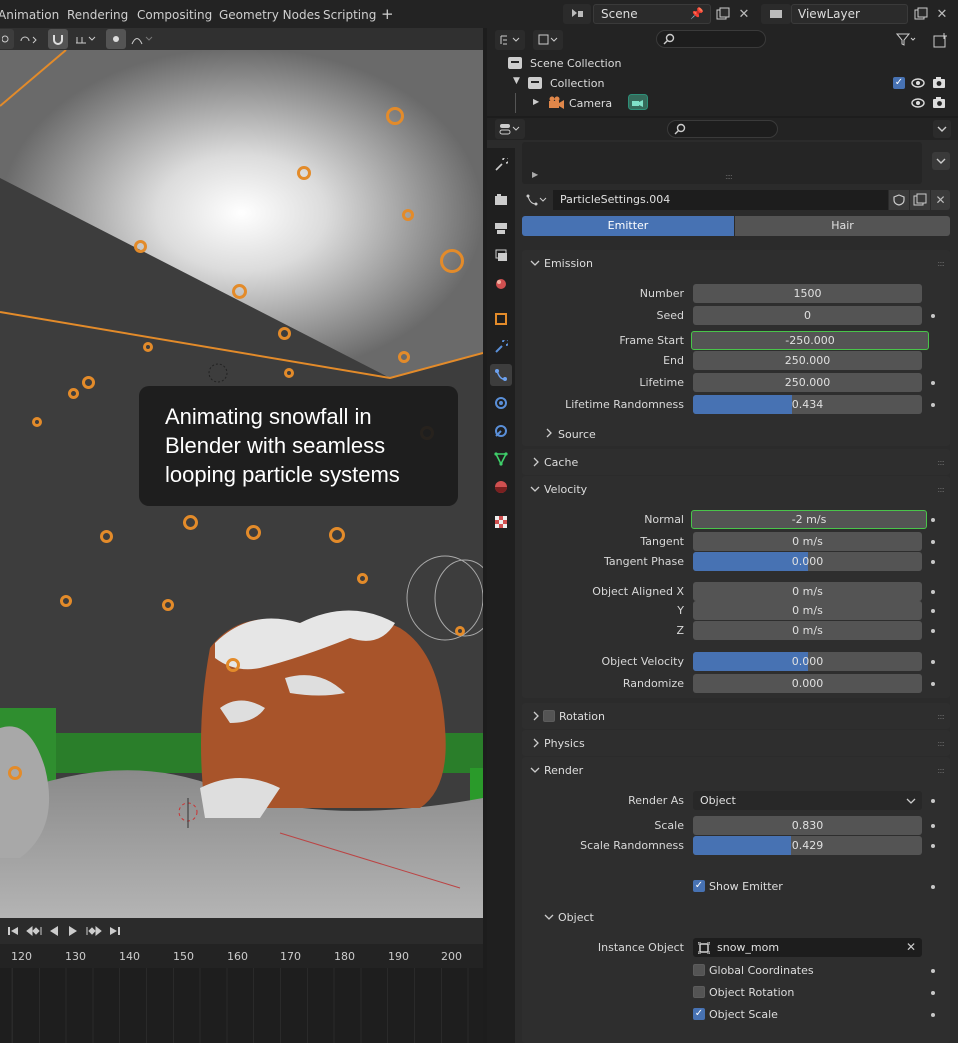 The width and height of the screenshot is (958, 1043). What do you see at coordinates (736, 743) in the screenshot?
I see `physics-header: Physics ::::` at bounding box center [736, 743].